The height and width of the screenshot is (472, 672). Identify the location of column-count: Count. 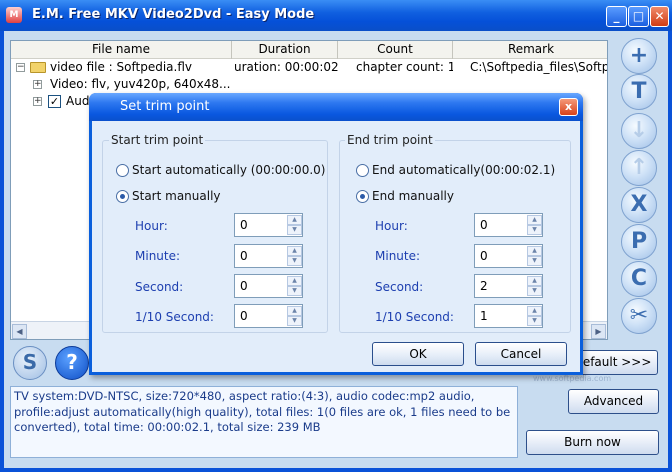
(395, 50).